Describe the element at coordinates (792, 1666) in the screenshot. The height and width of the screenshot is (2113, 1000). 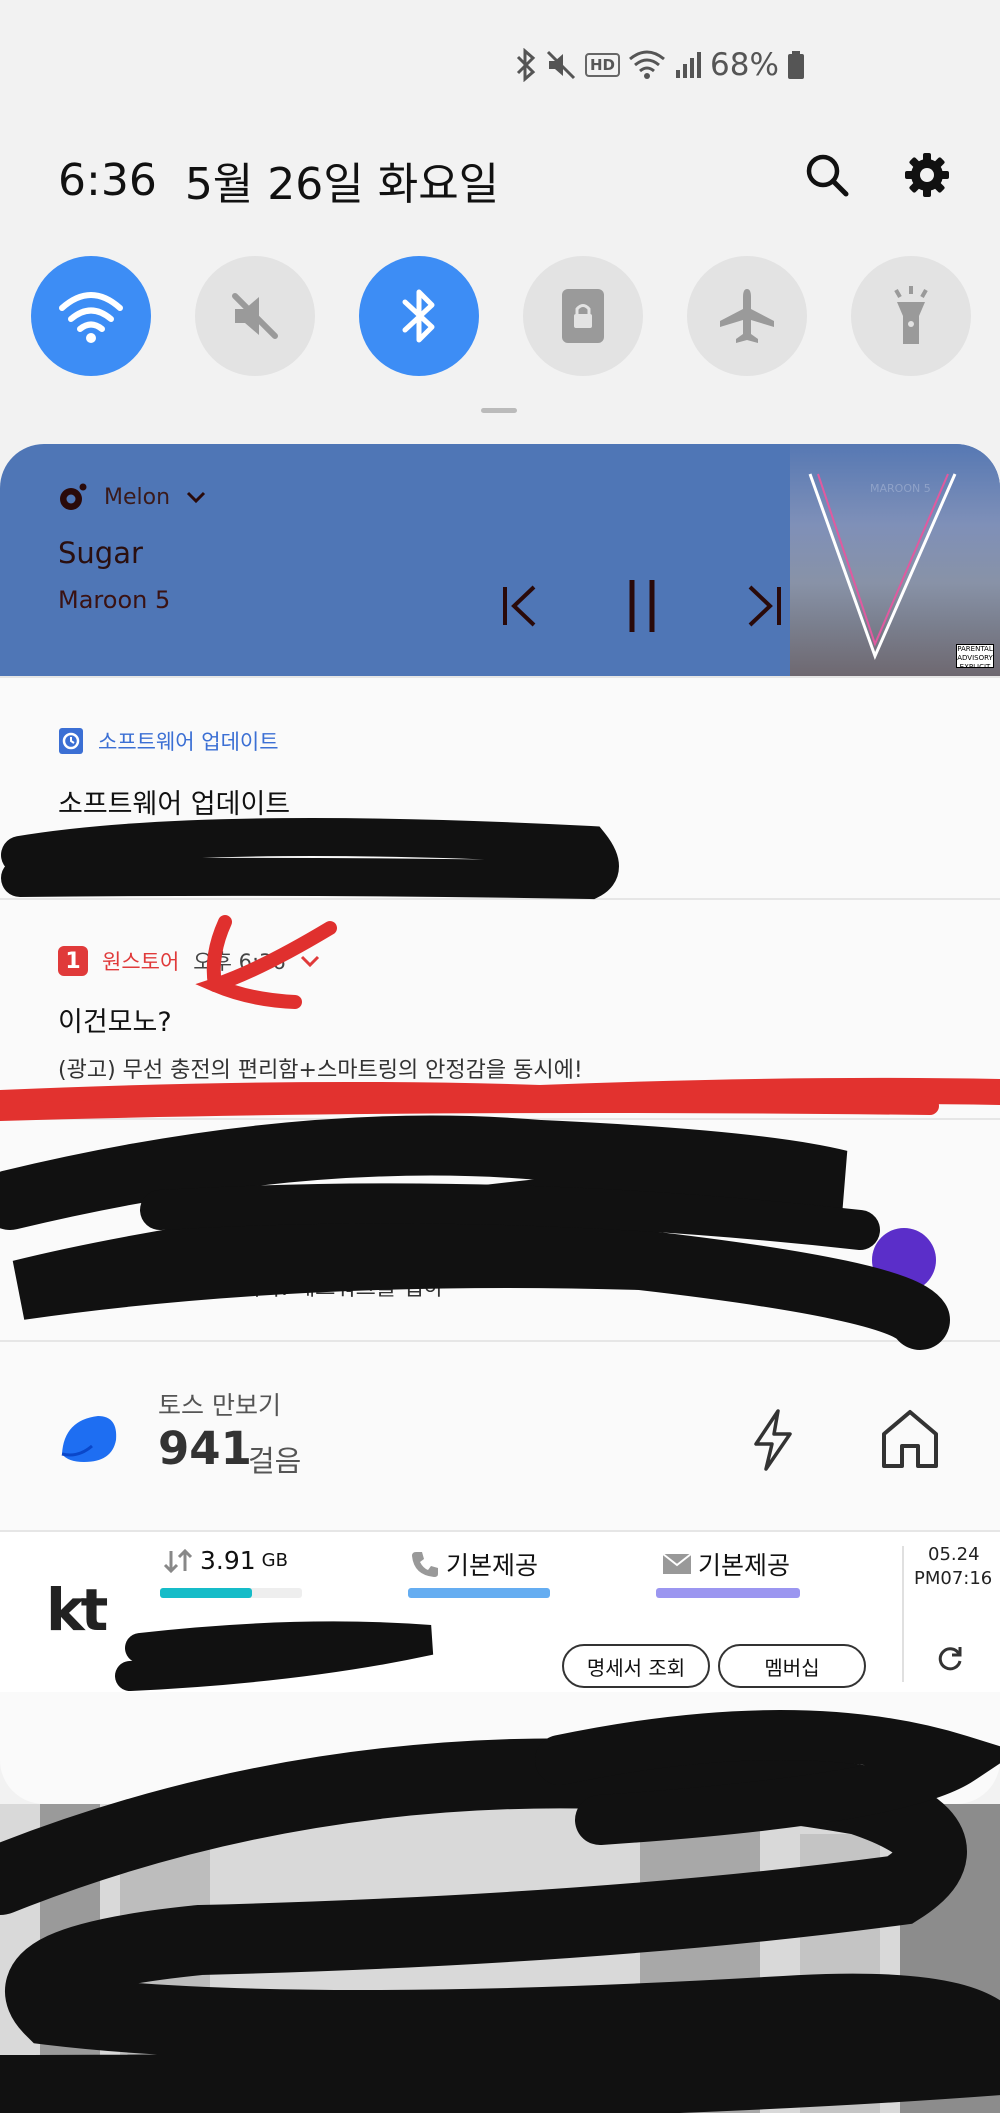
I see `membership-button: 멤버십` at that location.